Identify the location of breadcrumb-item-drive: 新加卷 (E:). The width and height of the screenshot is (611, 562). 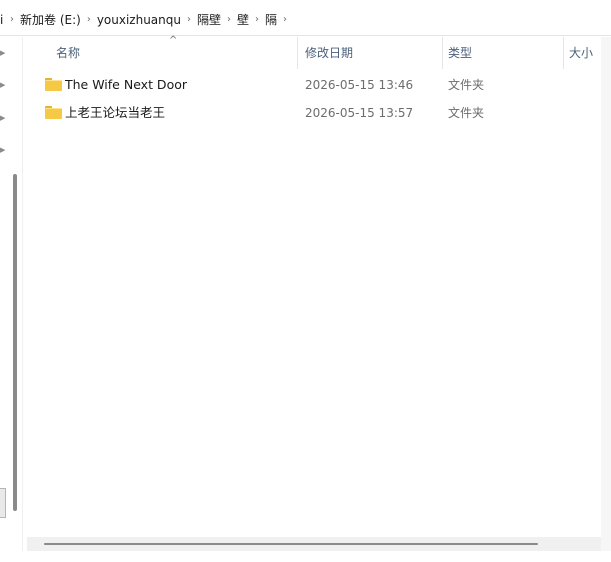
(50, 20).